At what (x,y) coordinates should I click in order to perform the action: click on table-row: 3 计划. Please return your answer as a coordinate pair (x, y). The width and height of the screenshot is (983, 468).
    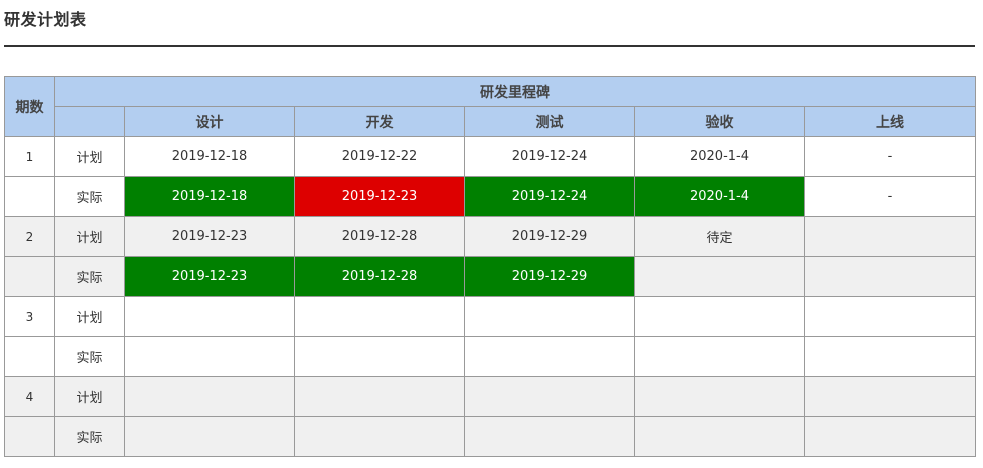
    Looking at the image, I should click on (490, 316).